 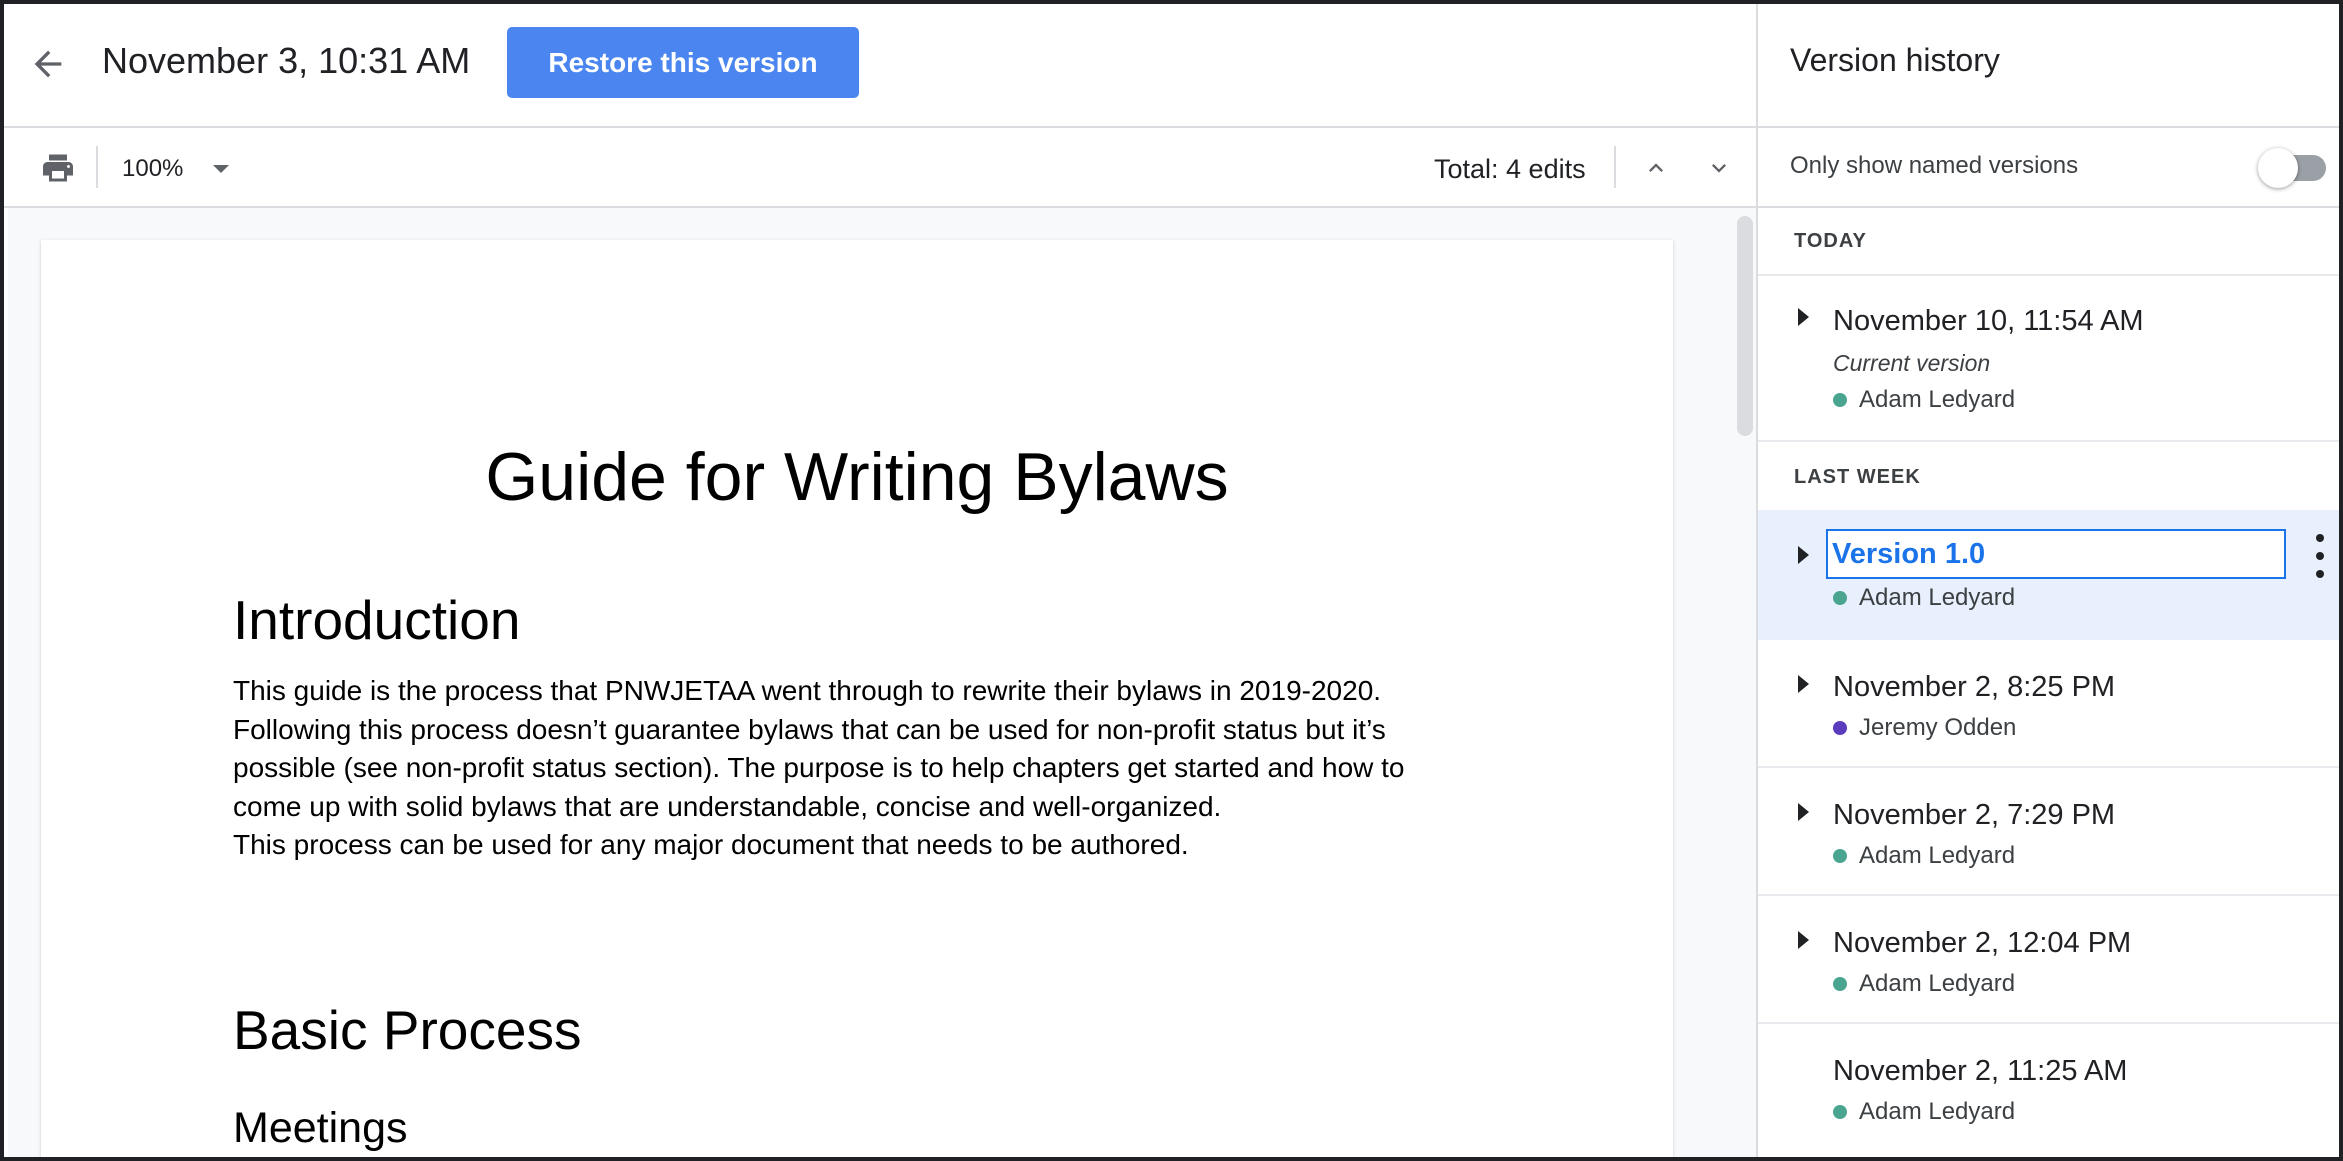 I want to click on version-date: November 2, 11:25 AM, so click(x=1980, y=1071).